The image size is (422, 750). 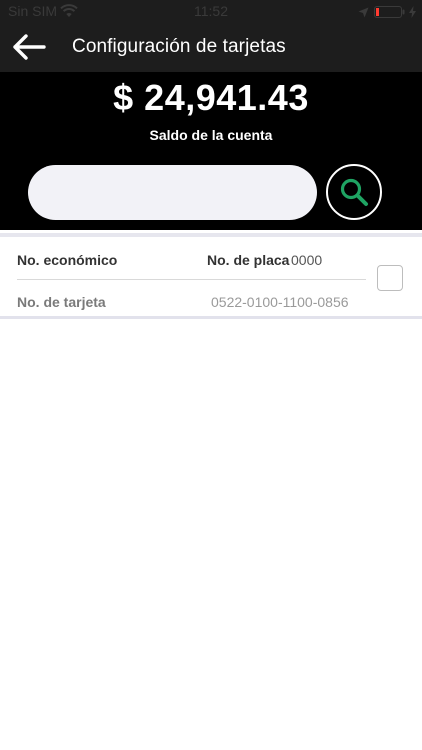 What do you see at coordinates (280, 302) in the screenshot?
I see `card-number-value: 0522-0100-1100-0856` at bounding box center [280, 302].